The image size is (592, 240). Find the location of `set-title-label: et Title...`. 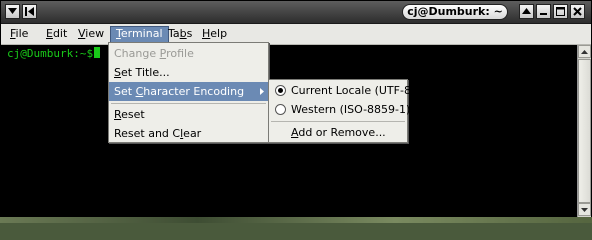

set-title-label: et Title... is located at coordinates (145, 72).